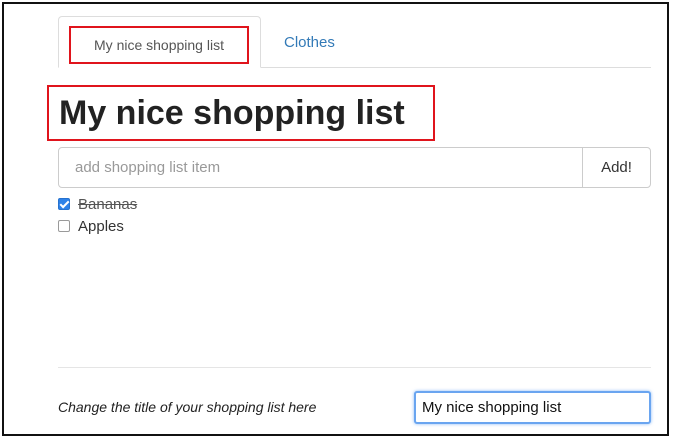 The image size is (674, 440). I want to click on tab-label: My nice shopping list, so click(159, 45).